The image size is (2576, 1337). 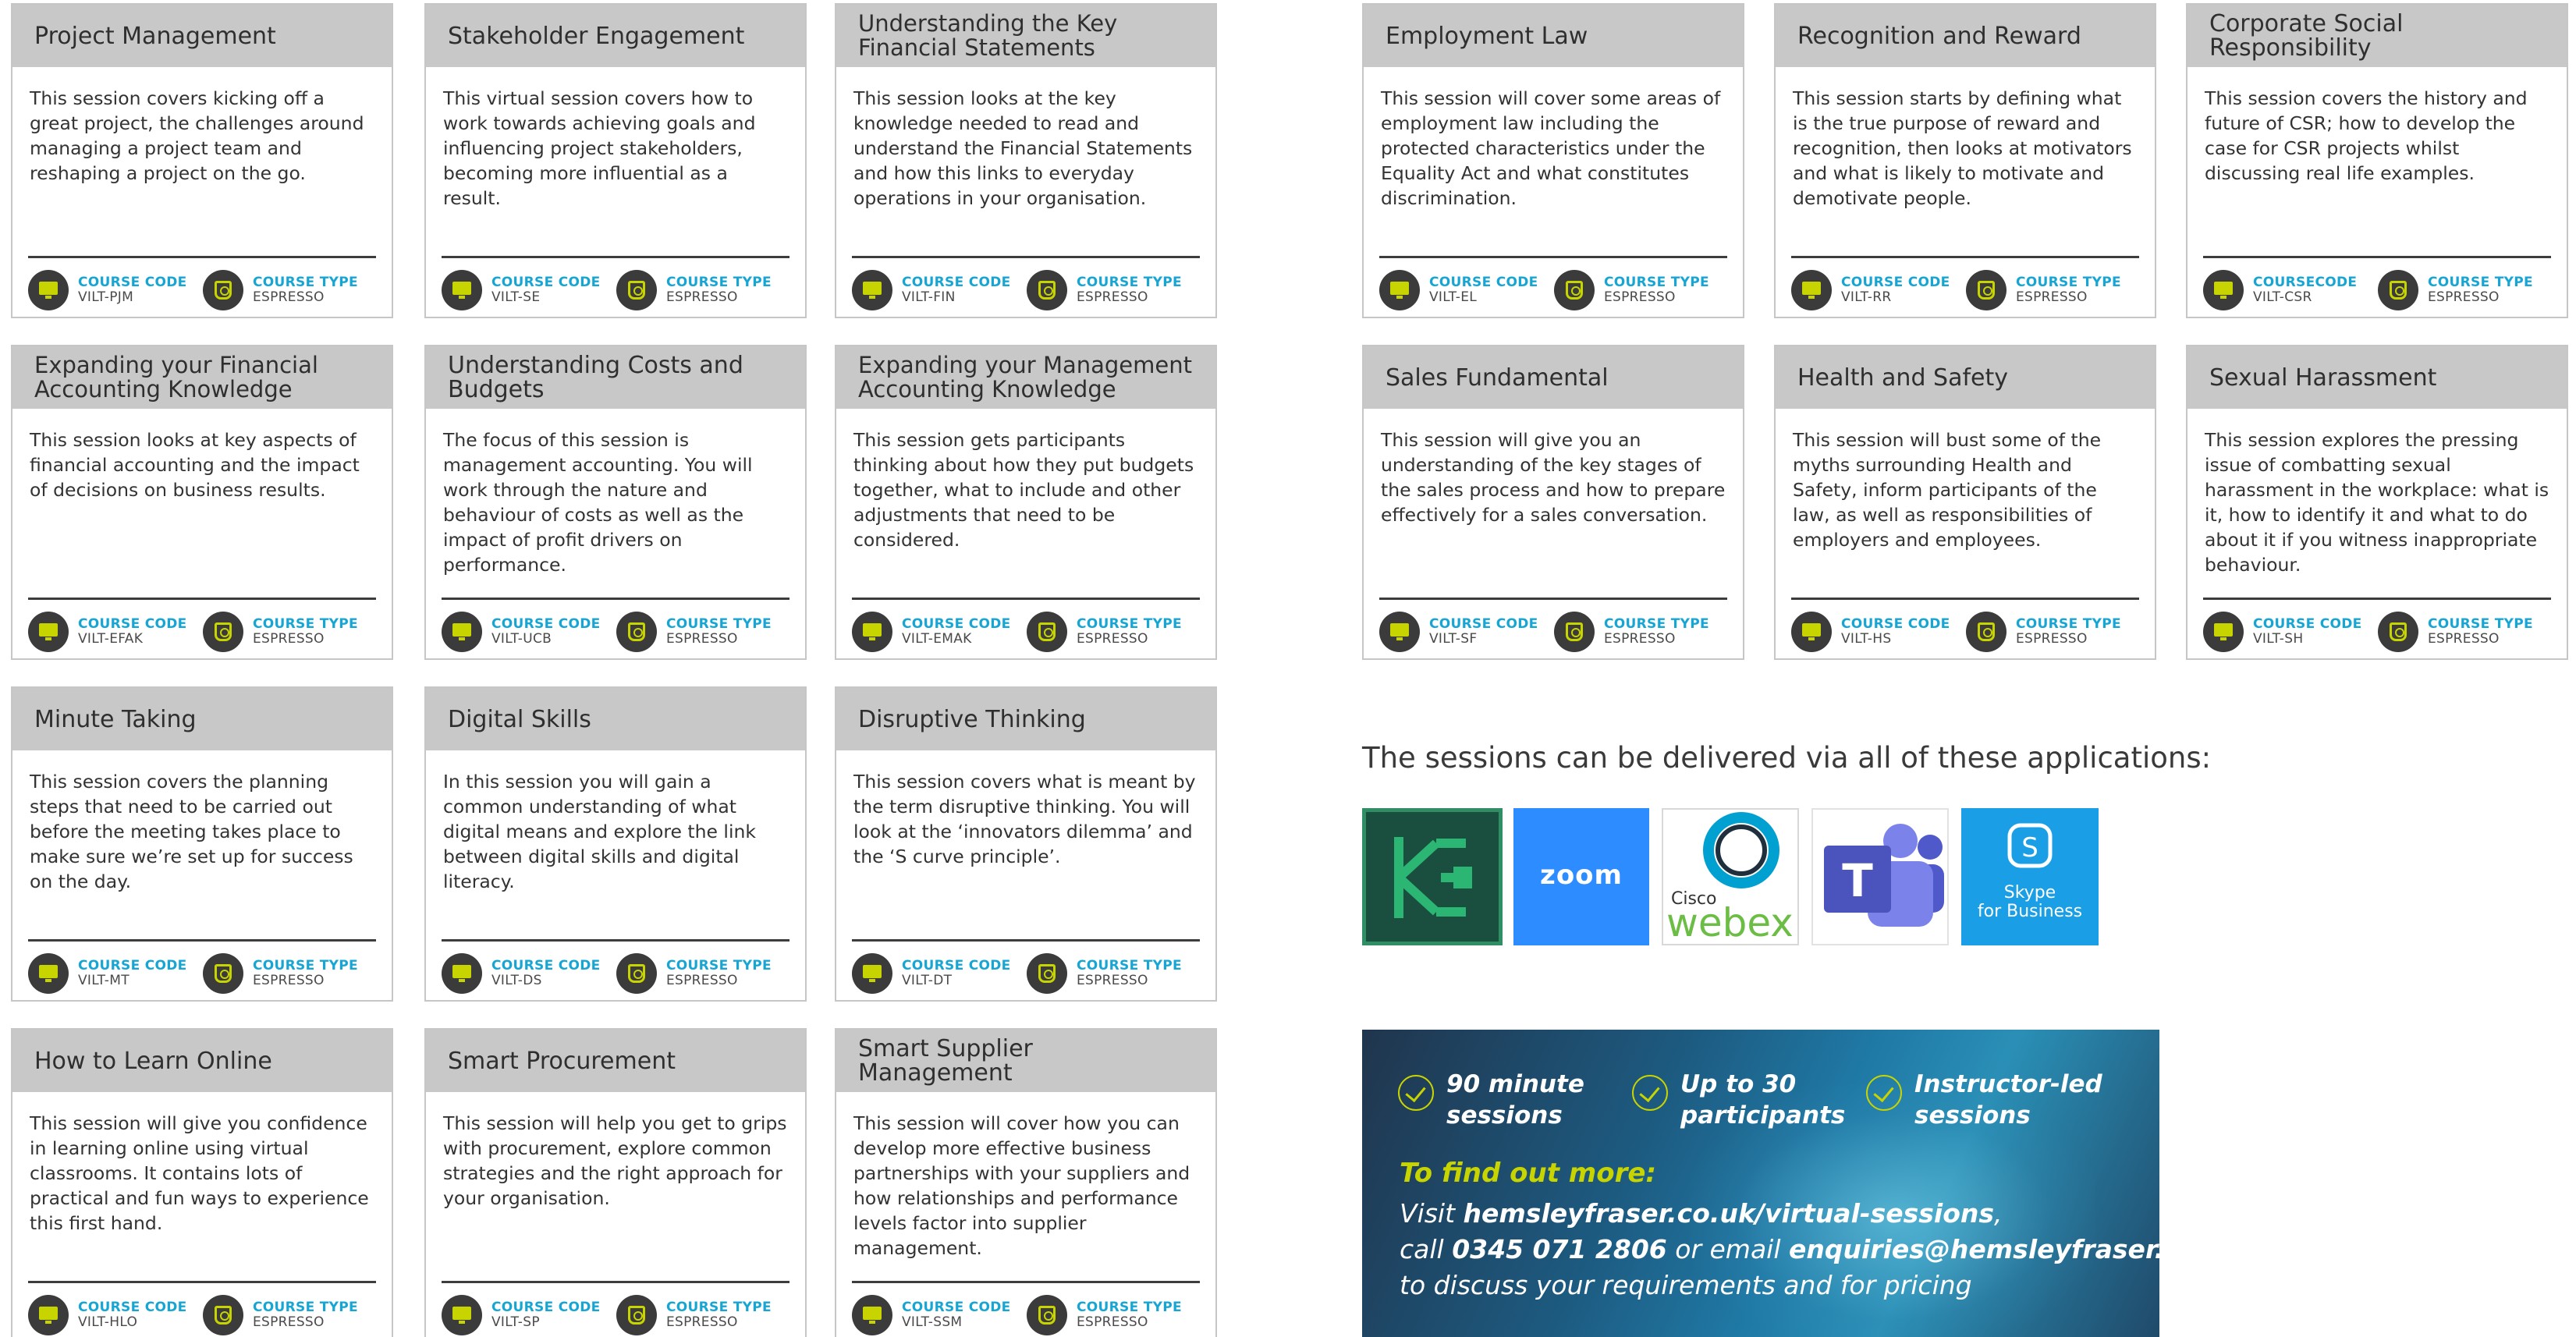 What do you see at coordinates (1763, 1115) in the screenshot?
I see `feature-line: participants` at bounding box center [1763, 1115].